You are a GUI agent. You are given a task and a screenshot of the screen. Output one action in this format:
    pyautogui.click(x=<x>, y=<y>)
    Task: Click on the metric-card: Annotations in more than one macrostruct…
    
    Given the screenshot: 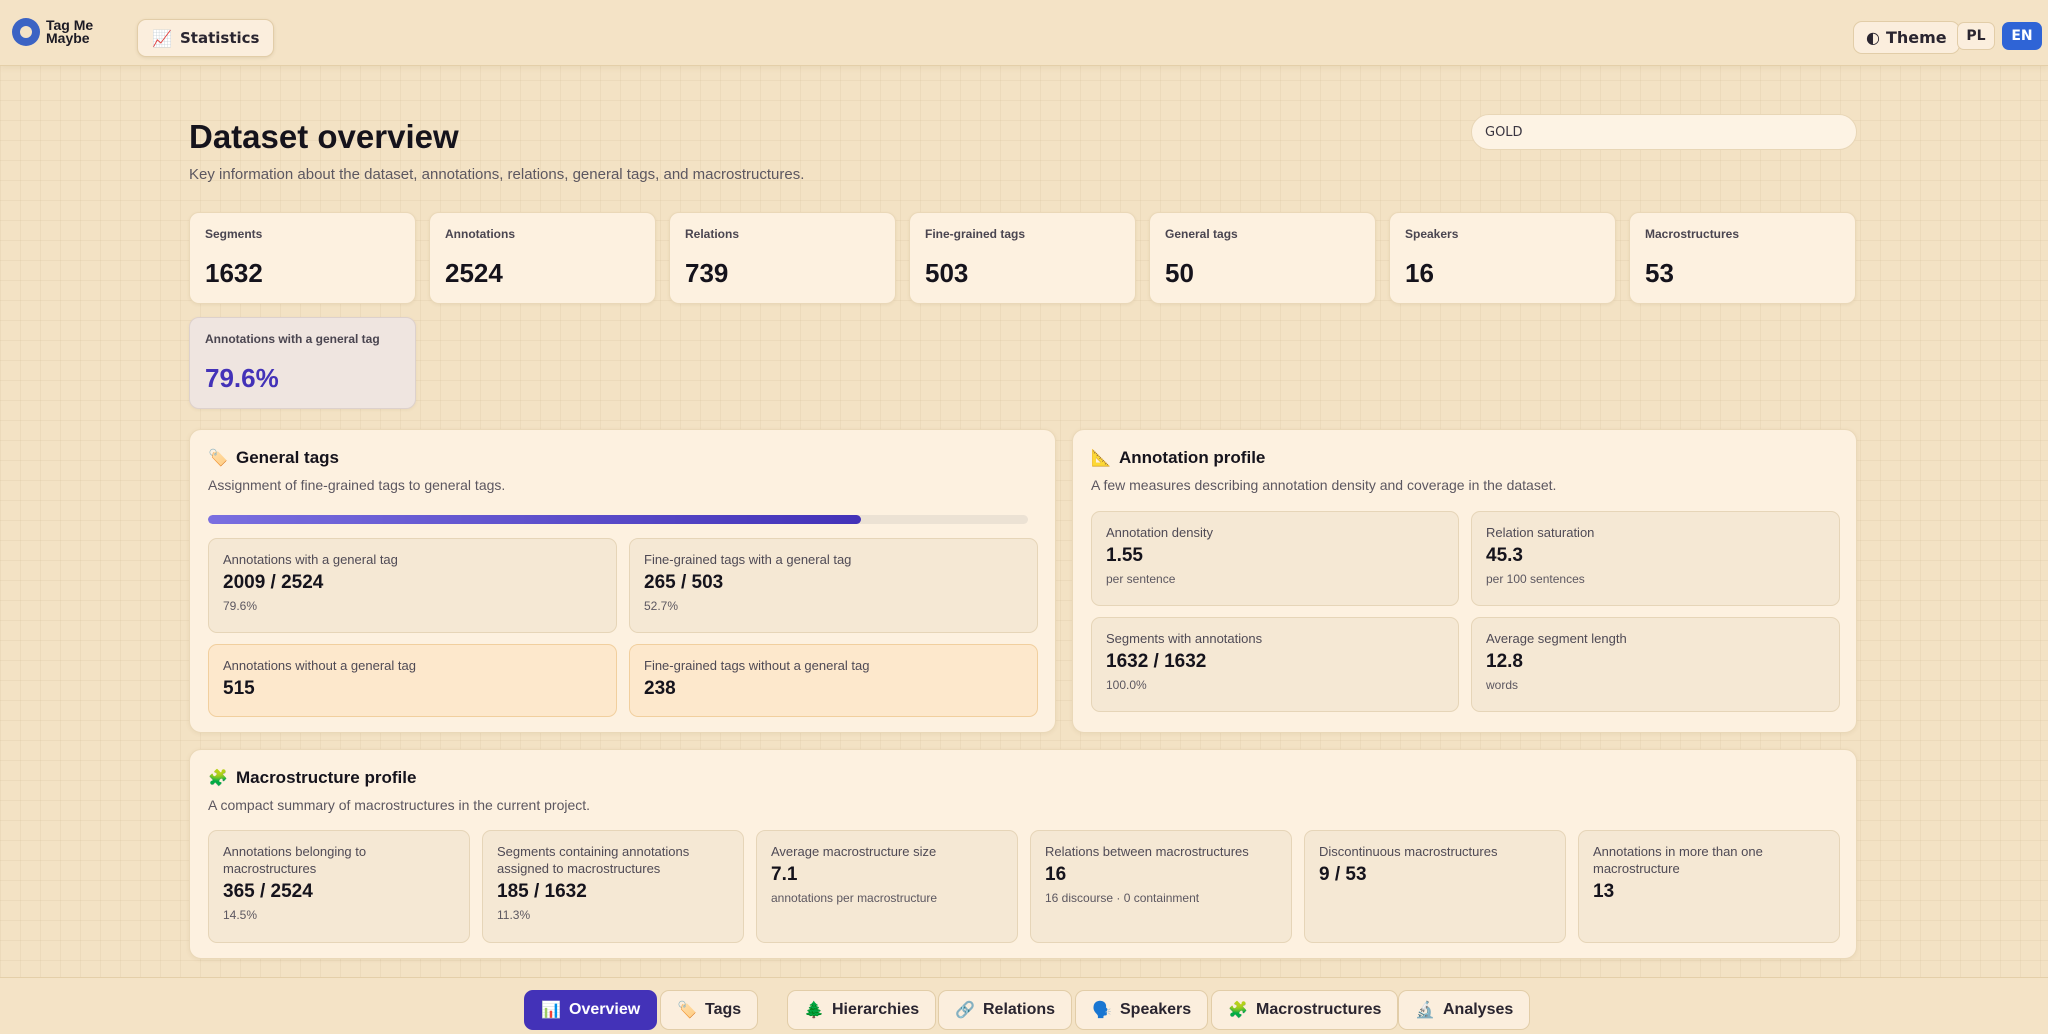 What is the action you would take?
    pyautogui.click(x=1709, y=886)
    